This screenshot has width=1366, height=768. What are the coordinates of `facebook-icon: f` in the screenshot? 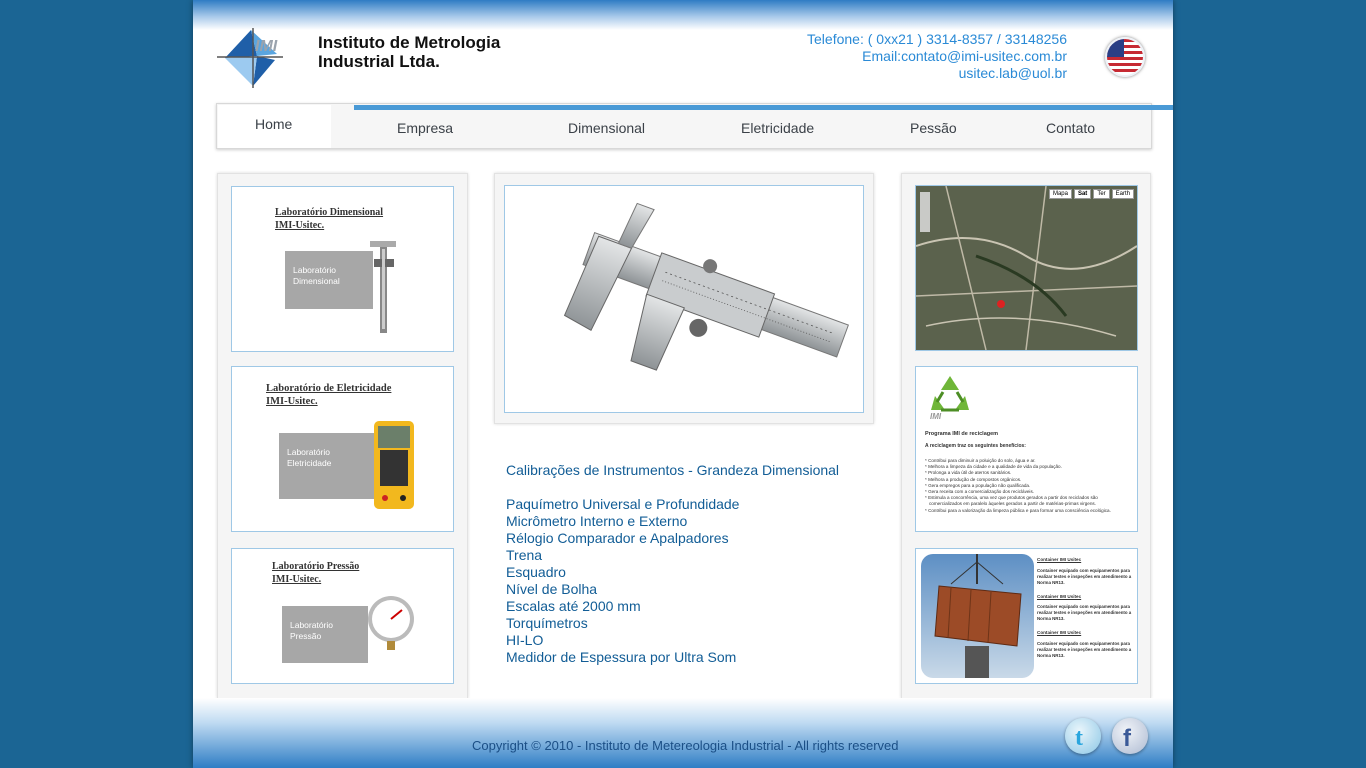 It's located at (1130, 736).